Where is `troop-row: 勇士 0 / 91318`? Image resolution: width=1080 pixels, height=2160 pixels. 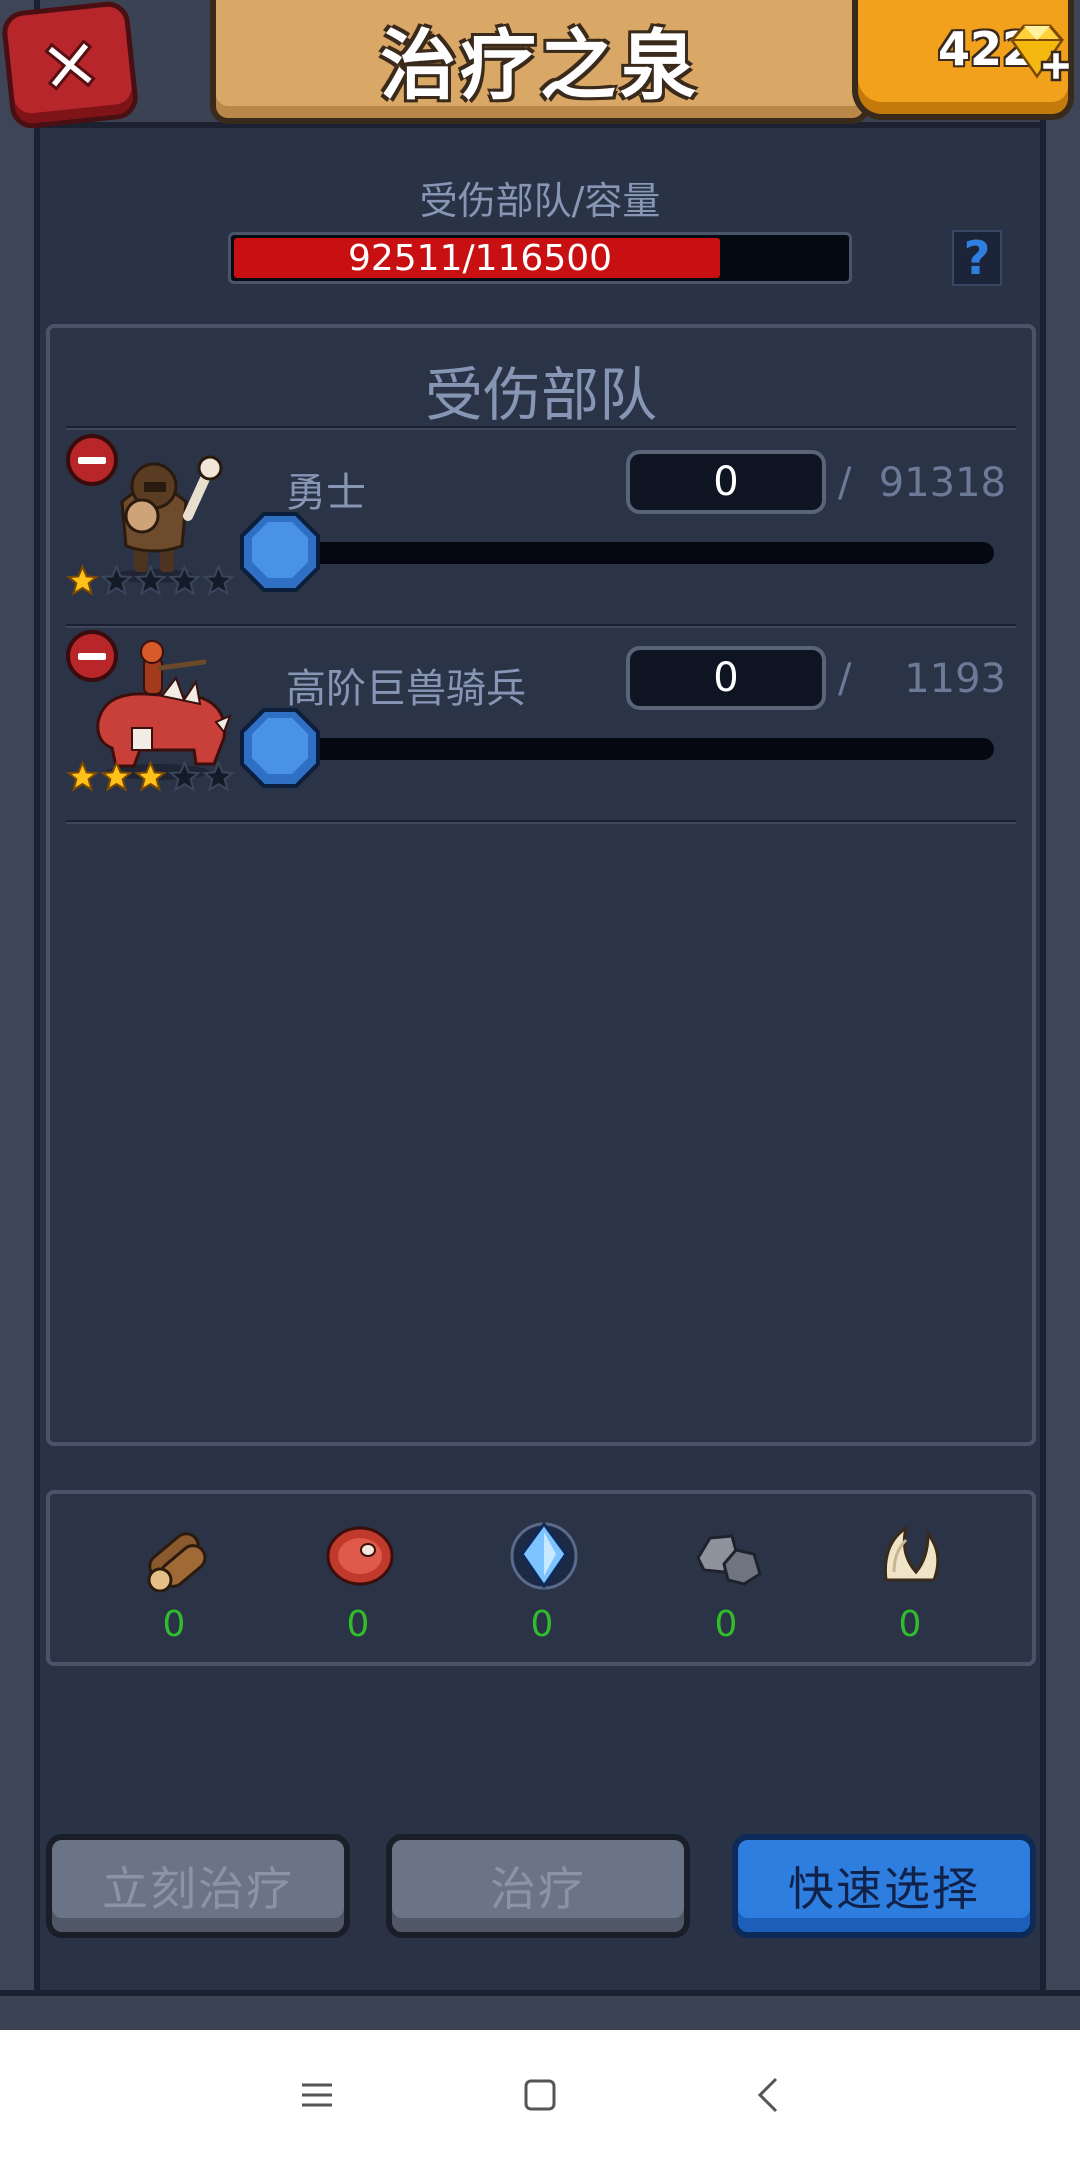 troop-row: 勇士 0 / 91318 is located at coordinates (544, 532).